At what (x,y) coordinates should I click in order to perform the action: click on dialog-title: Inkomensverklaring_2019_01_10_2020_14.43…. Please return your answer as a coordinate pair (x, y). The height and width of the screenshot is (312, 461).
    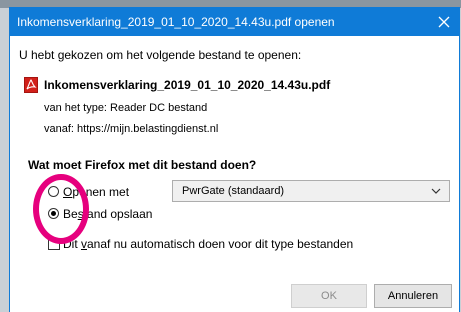
    Looking at the image, I should click on (176, 22).